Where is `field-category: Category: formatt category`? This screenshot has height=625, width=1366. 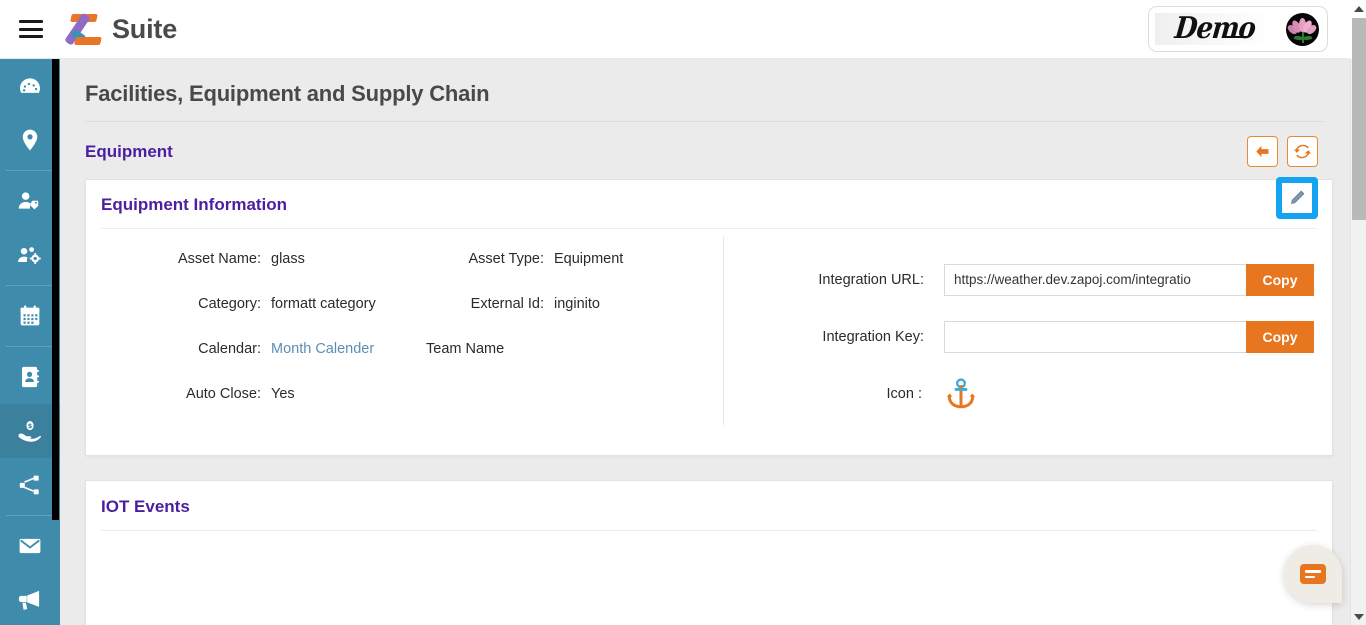 field-category: Category: formatt category is located at coordinates (256, 318).